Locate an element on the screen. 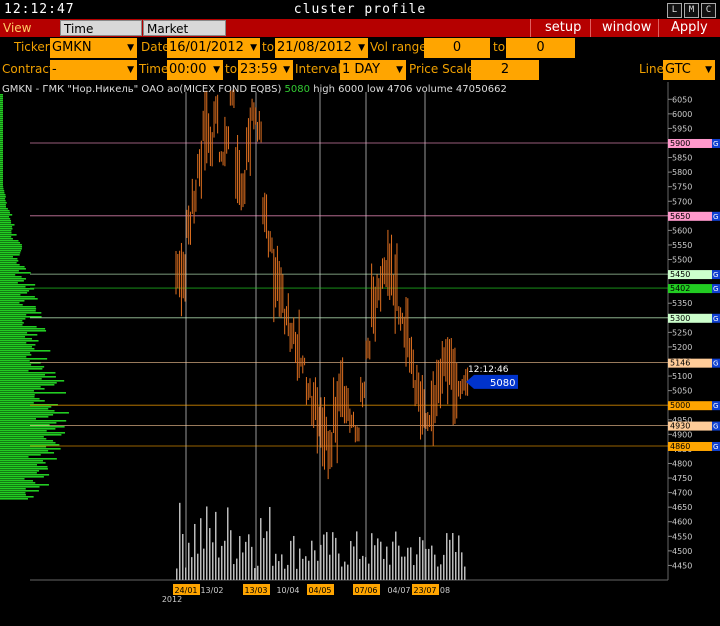 The width and height of the screenshot is (720, 626). interval-label: Interval is located at coordinates (318, 69).